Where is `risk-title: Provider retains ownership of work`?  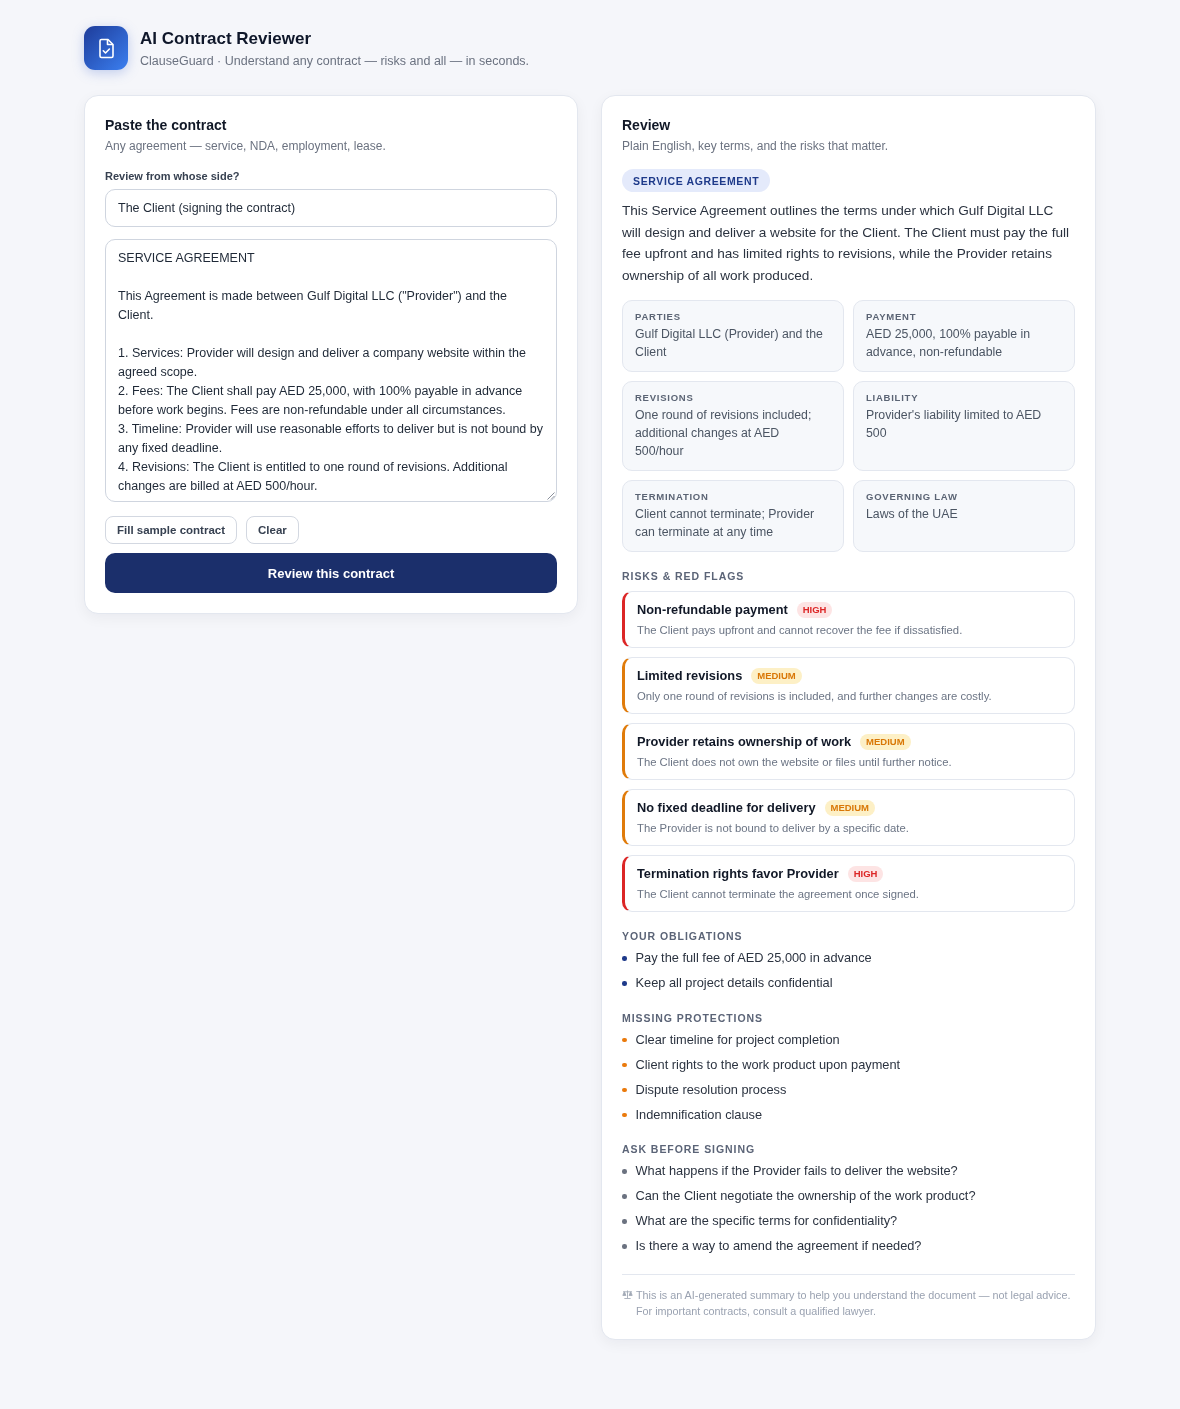 risk-title: Provider retains ownership of work is located at coordinates (744, 742).